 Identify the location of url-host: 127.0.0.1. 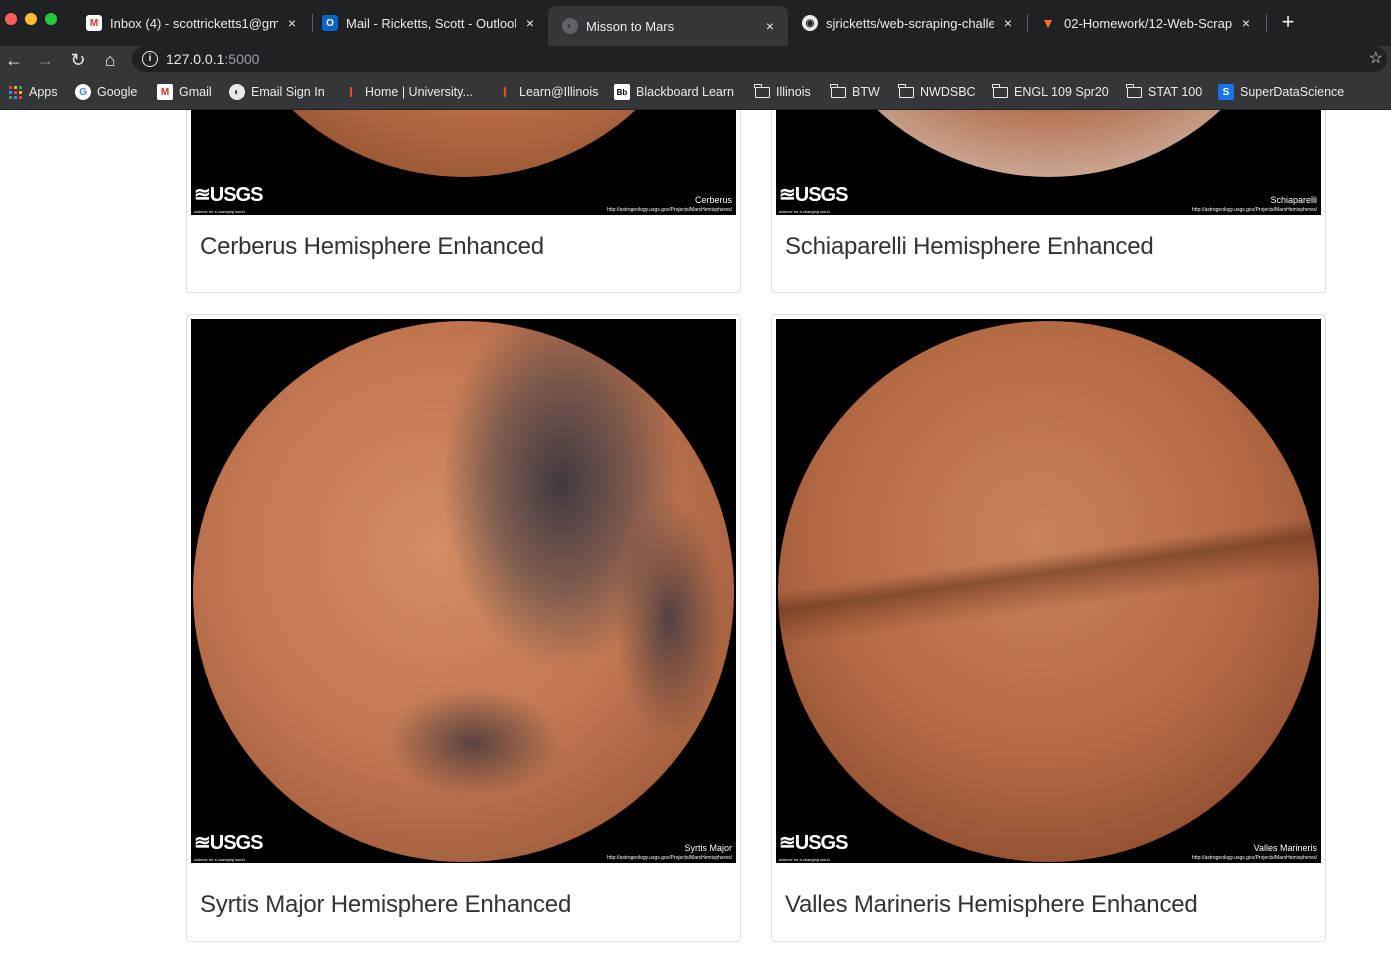
(195, 59).